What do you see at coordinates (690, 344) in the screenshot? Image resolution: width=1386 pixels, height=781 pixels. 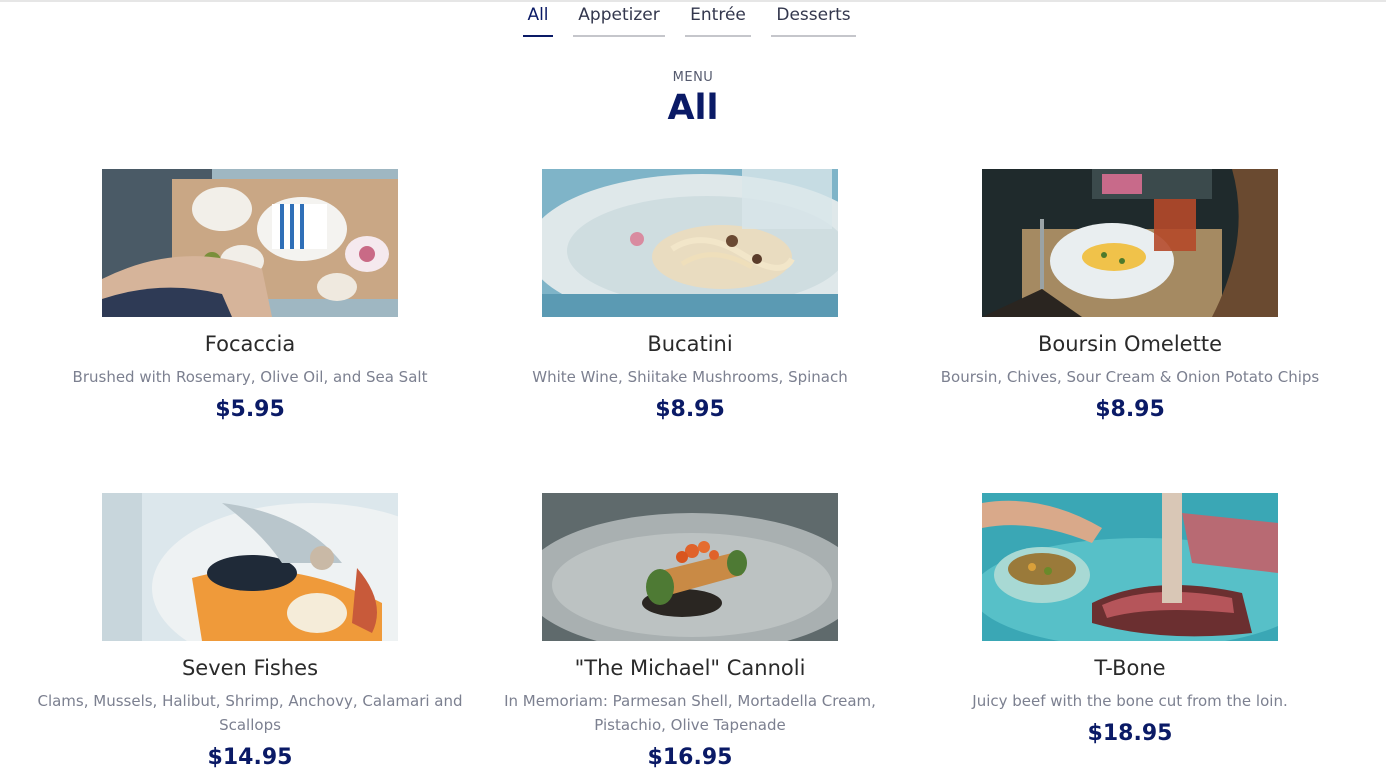 I see `menu-item-name: Bucatini` at bounding box center [690, 344].